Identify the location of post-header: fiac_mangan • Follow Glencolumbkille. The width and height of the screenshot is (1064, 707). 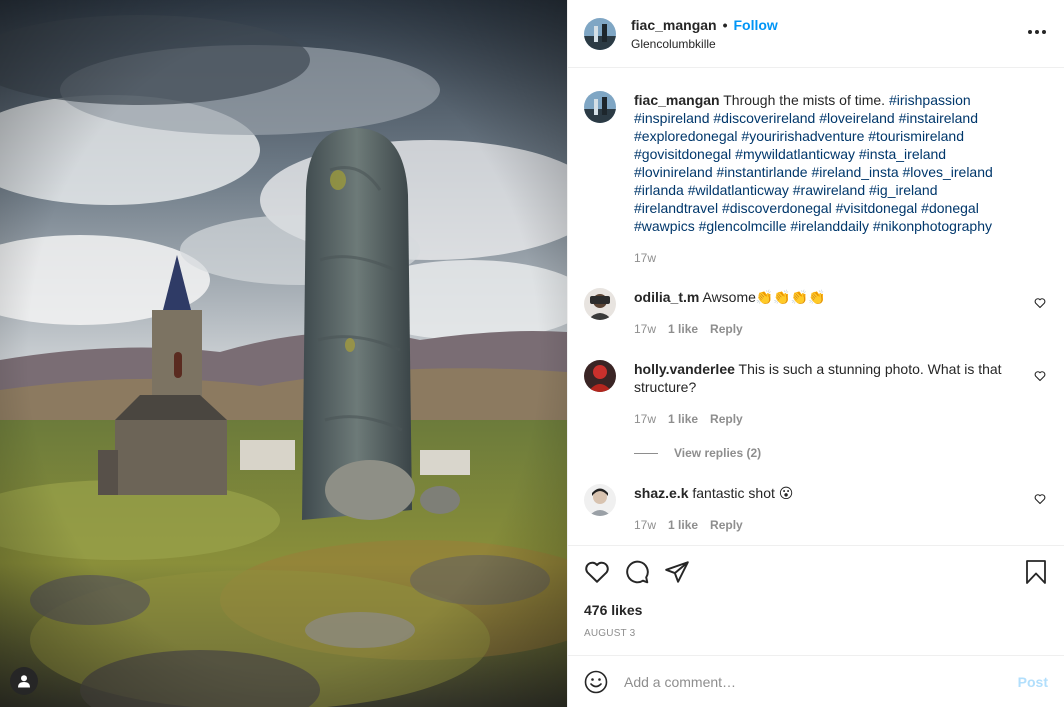
(816, 34).